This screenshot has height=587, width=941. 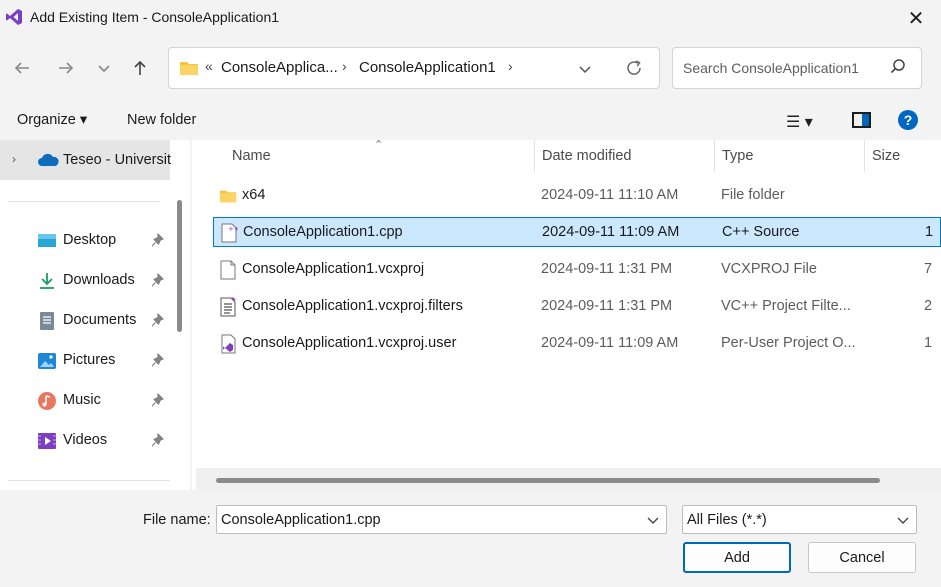 What do you see at coordinates (586, 156) in the screenshot?
I see `column-header-date: Date modified` at bounding box center [586, 156].